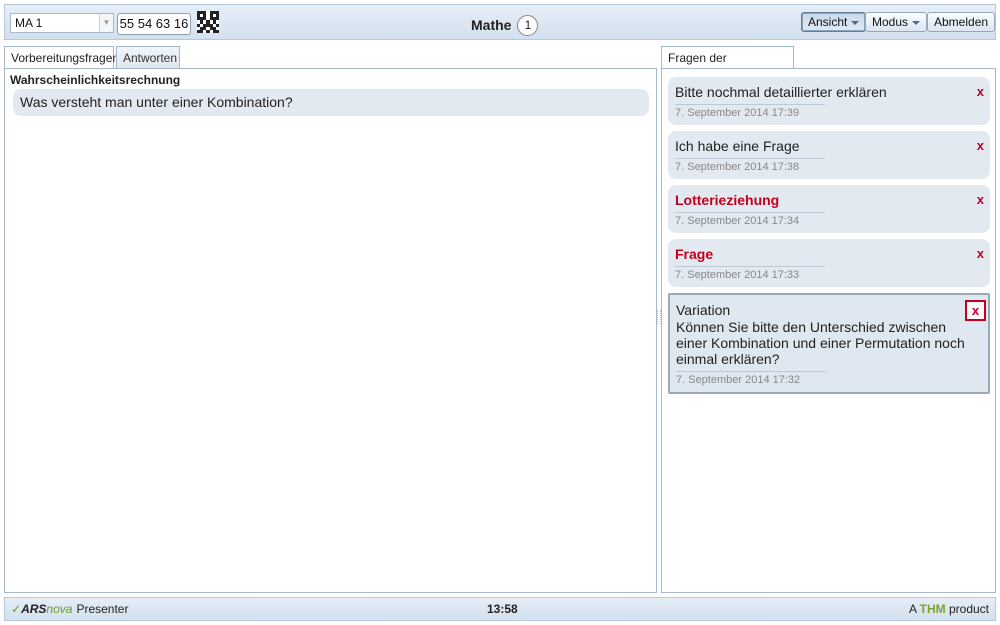 The height and width of the screenshot is (625, 1000). Describe the element at coordinates (781, 92) in the screenshot. I see `question-item-subject: Bitte nochmal detaillierter erklären` at that location.